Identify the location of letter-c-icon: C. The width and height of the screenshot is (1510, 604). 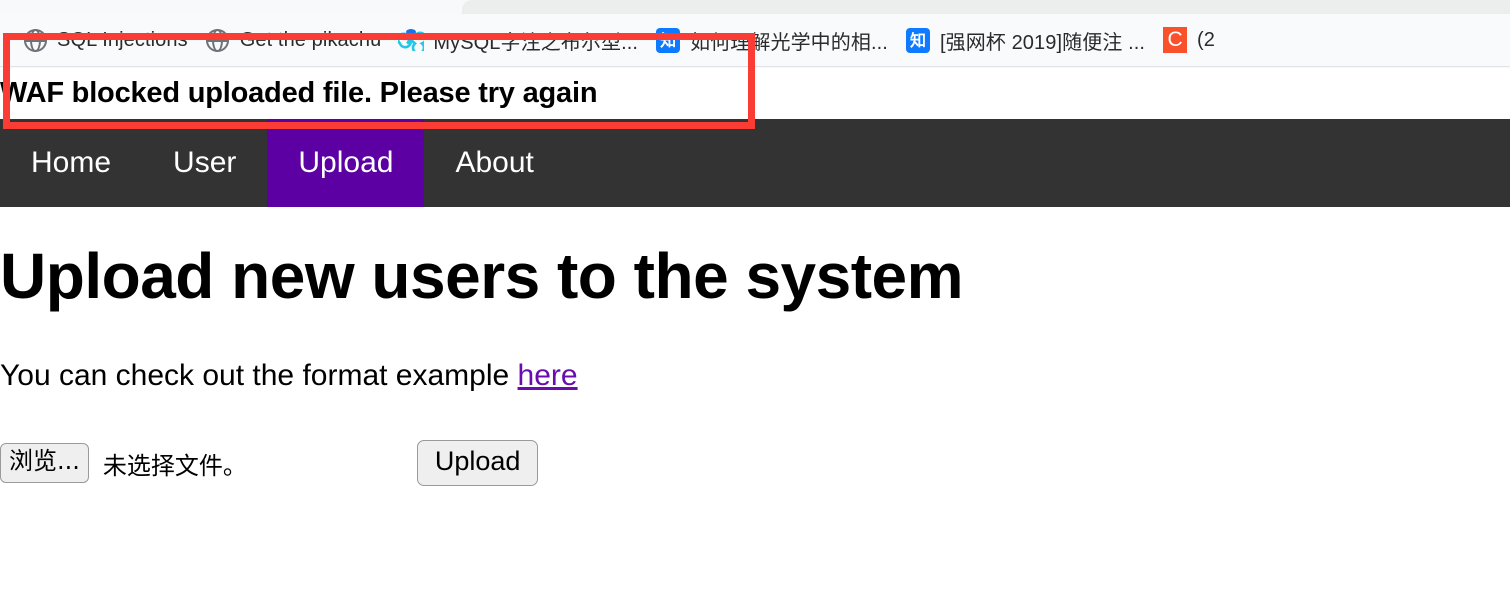
(1175, 40).